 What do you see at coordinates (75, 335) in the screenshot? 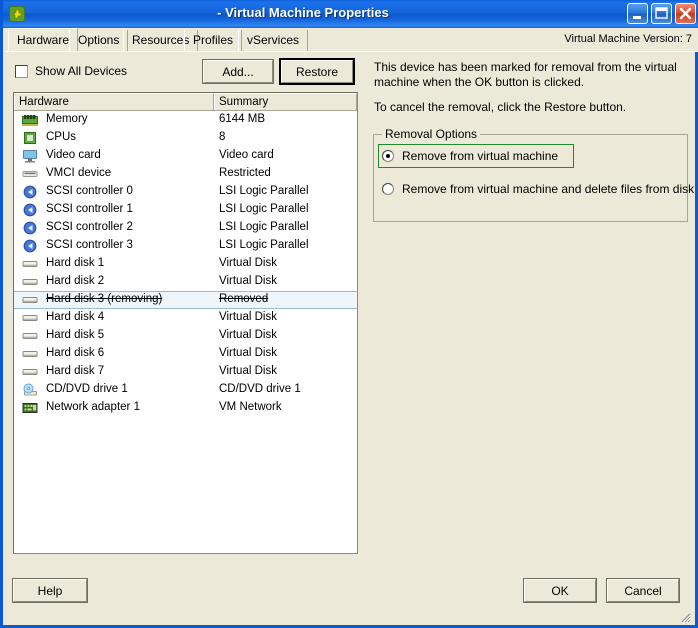
I see `hardware-device-name: Hard disk 5` at bounding box center [75, 335].